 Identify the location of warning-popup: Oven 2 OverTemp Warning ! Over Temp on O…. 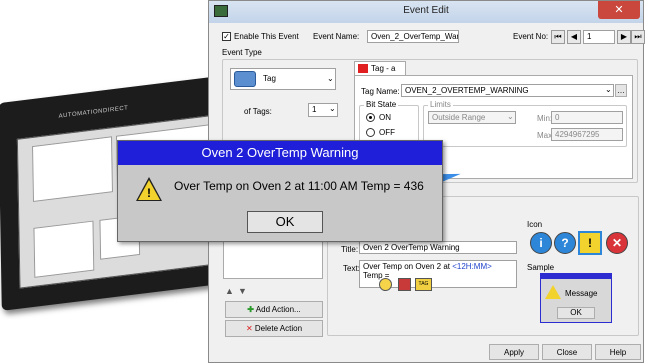
(280, 191).